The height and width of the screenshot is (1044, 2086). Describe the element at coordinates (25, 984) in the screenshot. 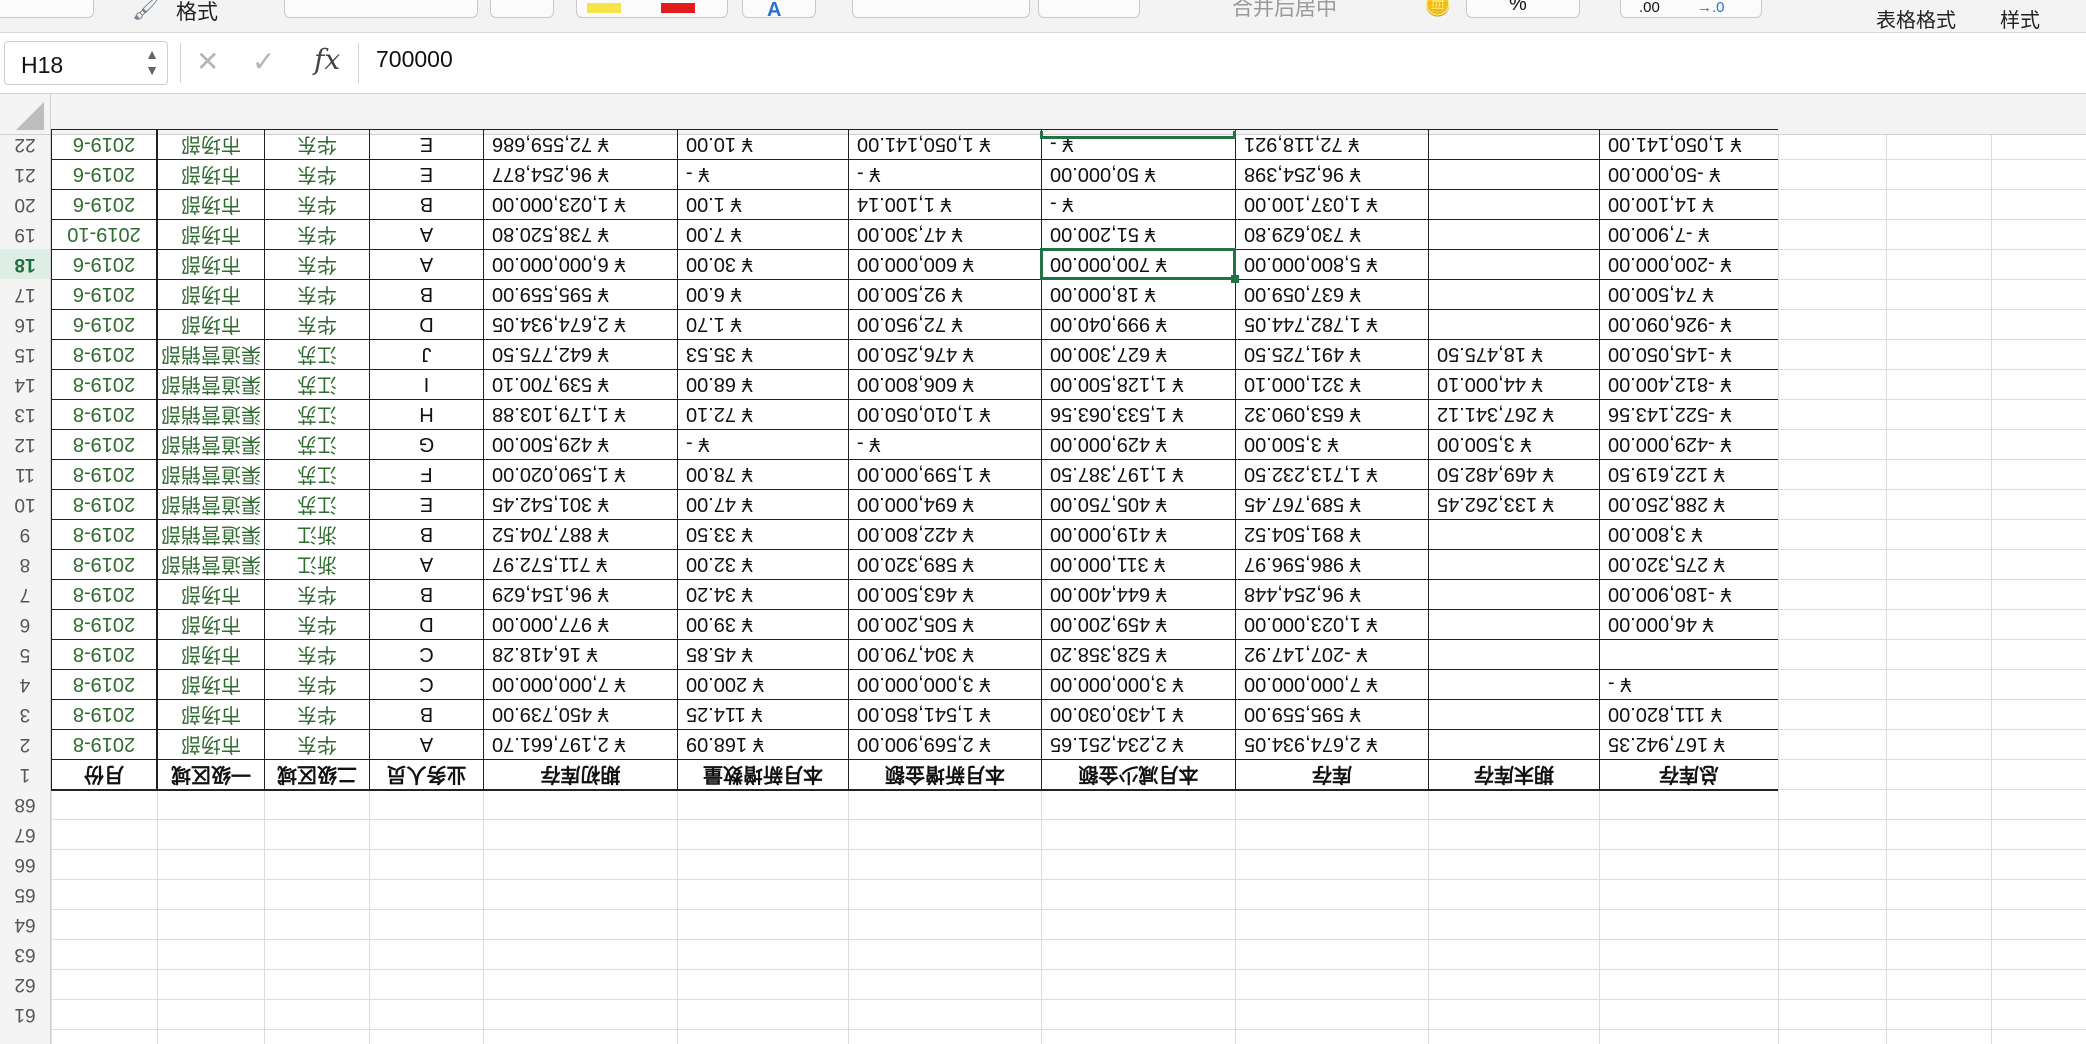

I see `row-header: 62` at that location.